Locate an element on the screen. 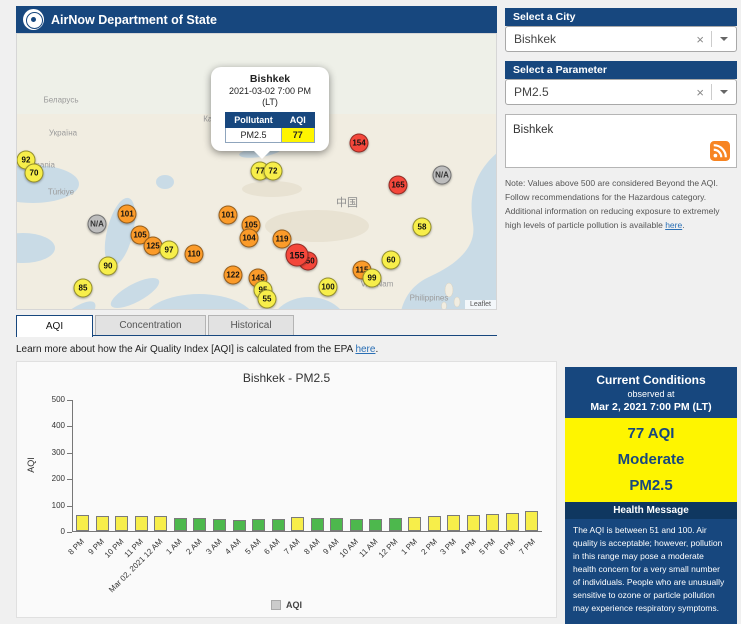  epa-here-link: here is located at coordinates (365, 349).